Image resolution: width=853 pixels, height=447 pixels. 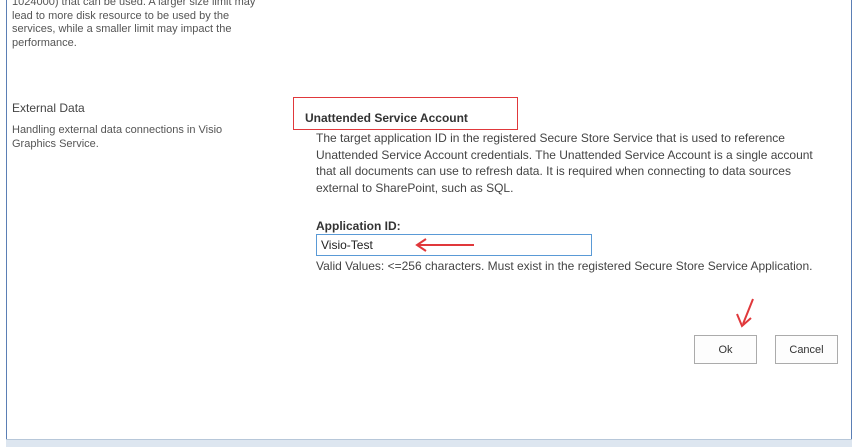 What do you see at coordinates (386, 118) in the screenshot?
I see `unattended-service-account-heading: Unattended Service Account` at bounding box center [386, 118].